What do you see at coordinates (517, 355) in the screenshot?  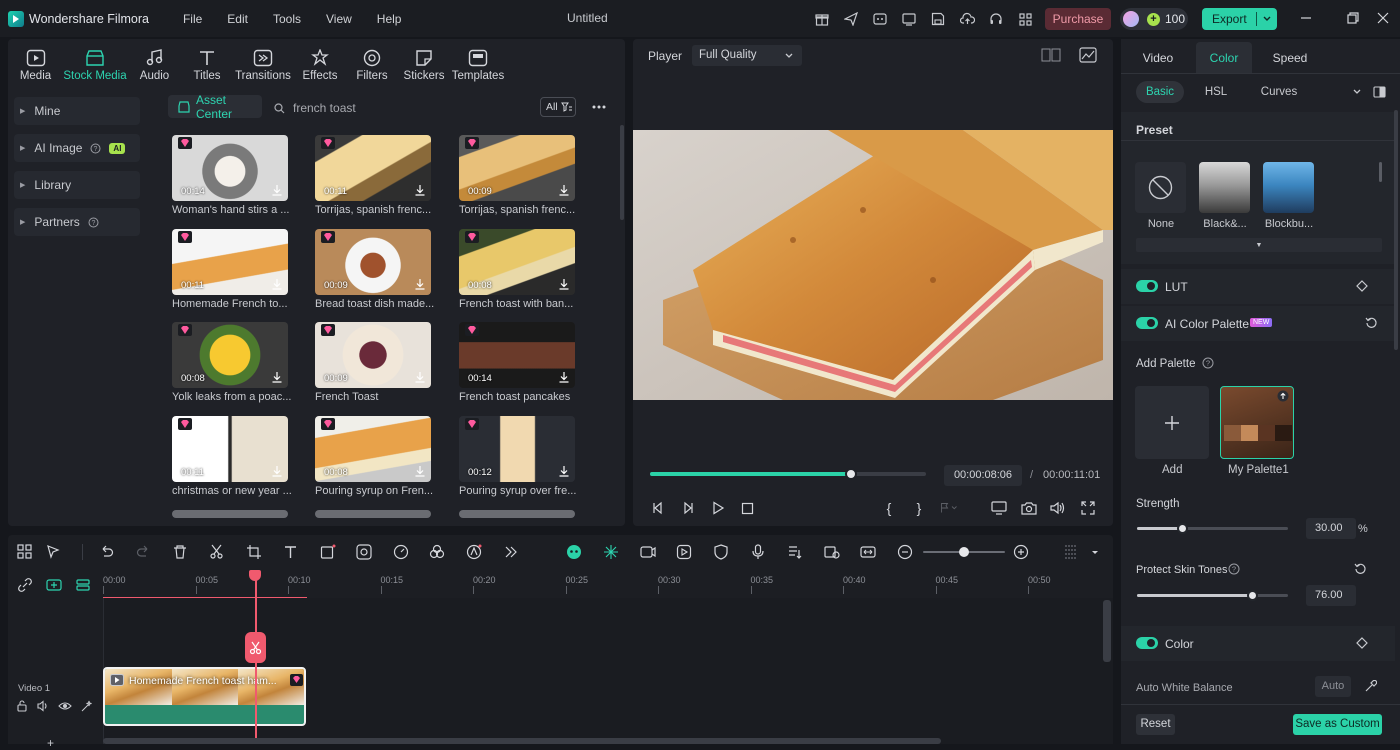 I see `stock-thumbnail: 00:14` at bounding box center [517, 355].